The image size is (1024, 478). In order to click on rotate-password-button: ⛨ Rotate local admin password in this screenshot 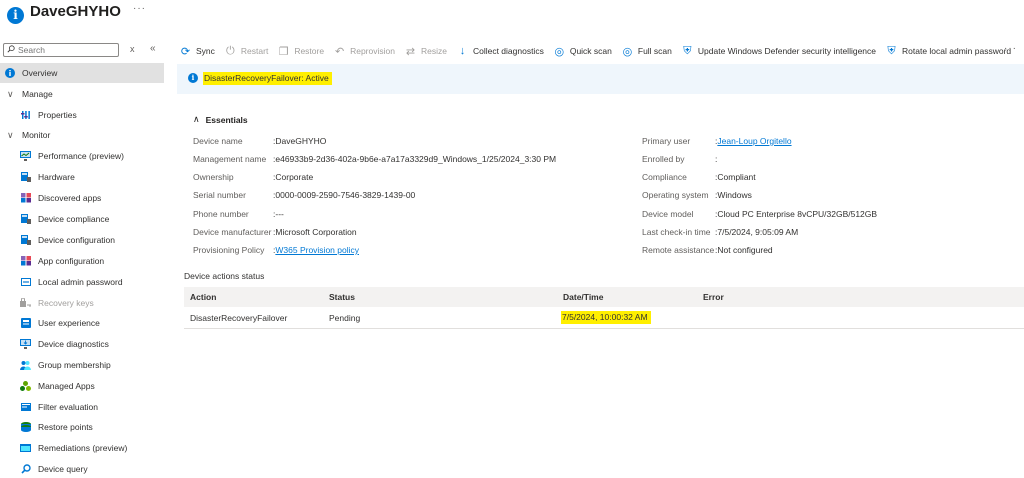, I will do `click(948, 50)`.